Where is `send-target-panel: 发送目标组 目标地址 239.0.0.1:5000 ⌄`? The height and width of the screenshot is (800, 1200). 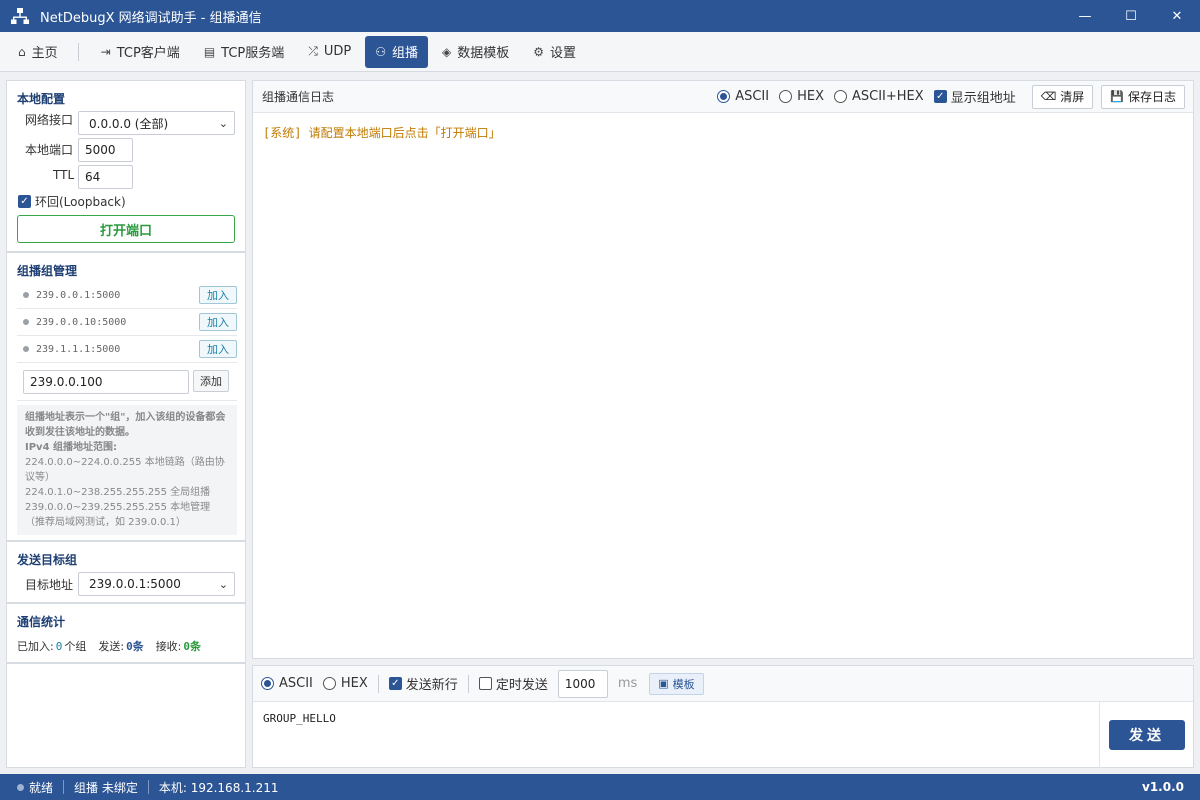 send-target-panel: 发送目标组 目标地址 239.0.0.1:5000 ⌄ is located at coordinates (126, 572).